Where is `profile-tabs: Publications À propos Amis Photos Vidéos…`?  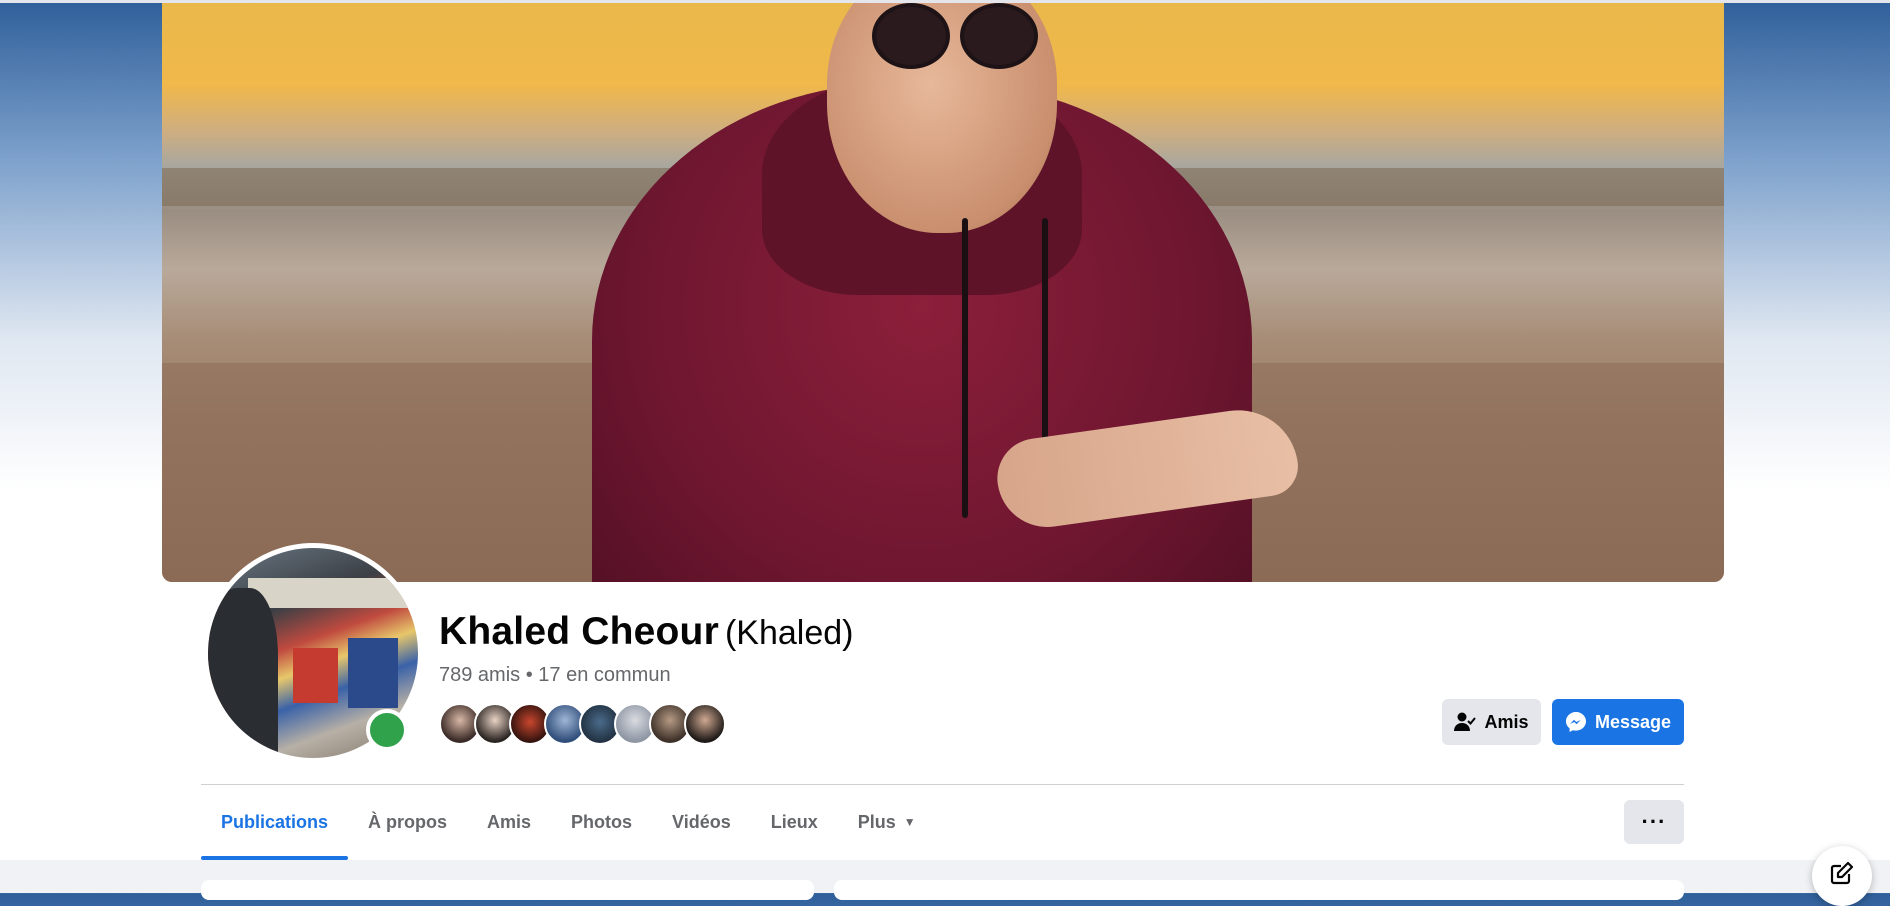 profile-tabs: Publications À propos Amis Photos Vidéos… is located at coordinates (568, 823).